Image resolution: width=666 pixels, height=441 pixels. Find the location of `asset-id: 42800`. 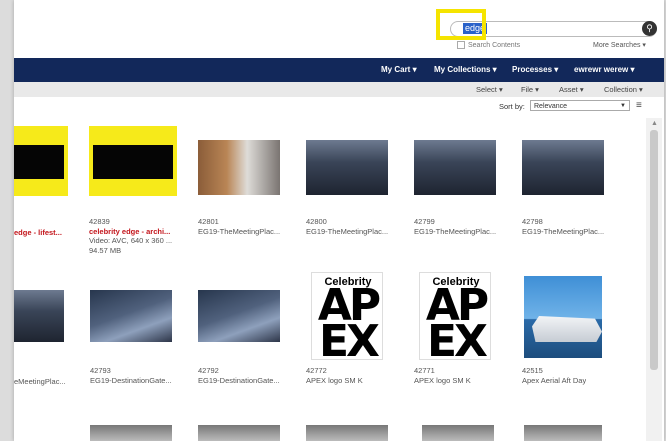

asset-id: 42800 is located at coordinates (316, 221).